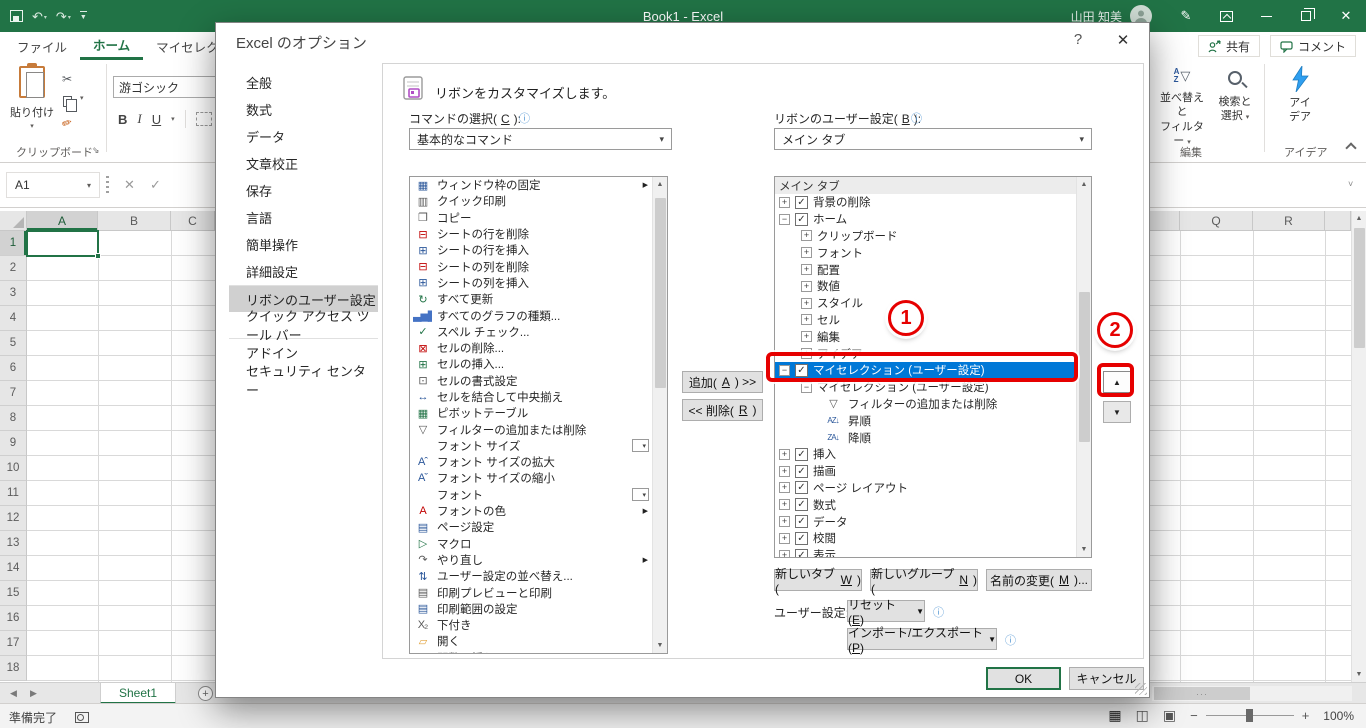 The image size is (1366, 728). I want to click on command-item: ⊞ シートの行を挿入, so click(531, 250).